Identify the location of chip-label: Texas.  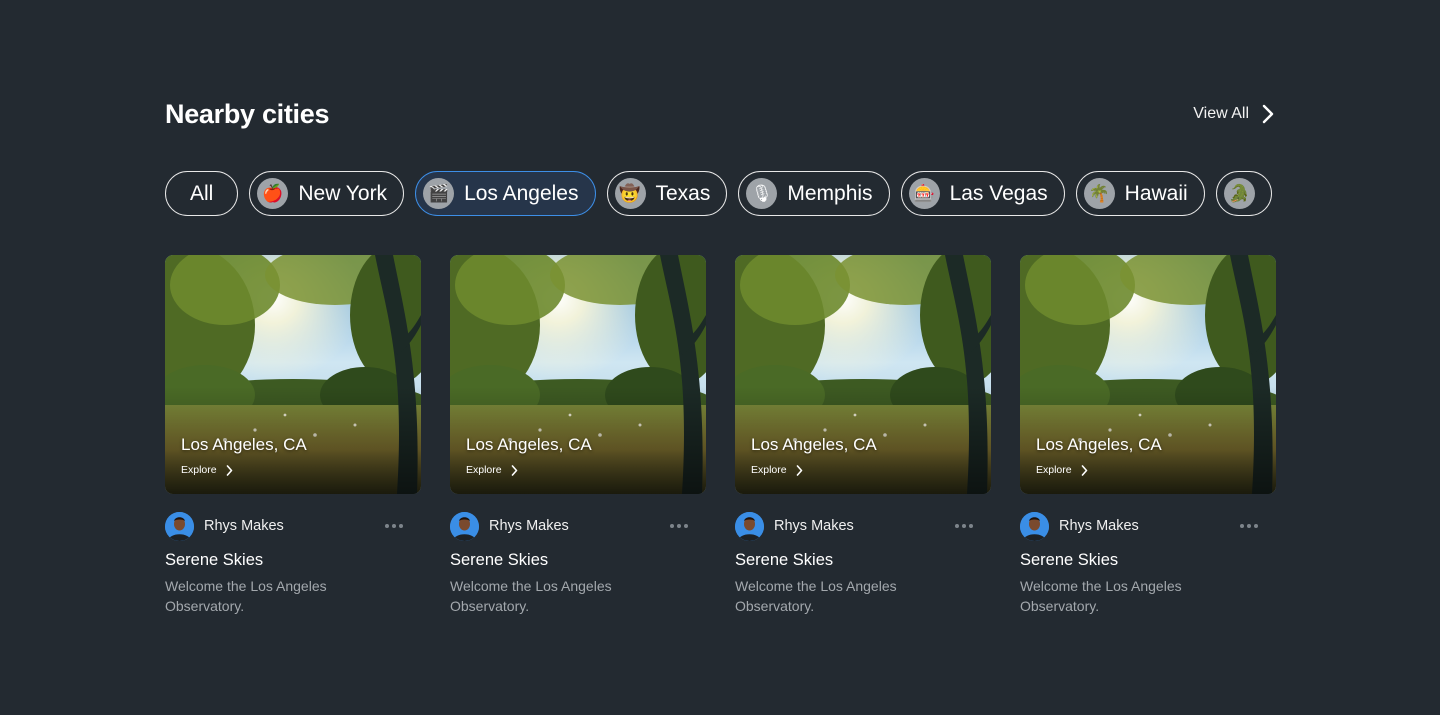
(683, 193).